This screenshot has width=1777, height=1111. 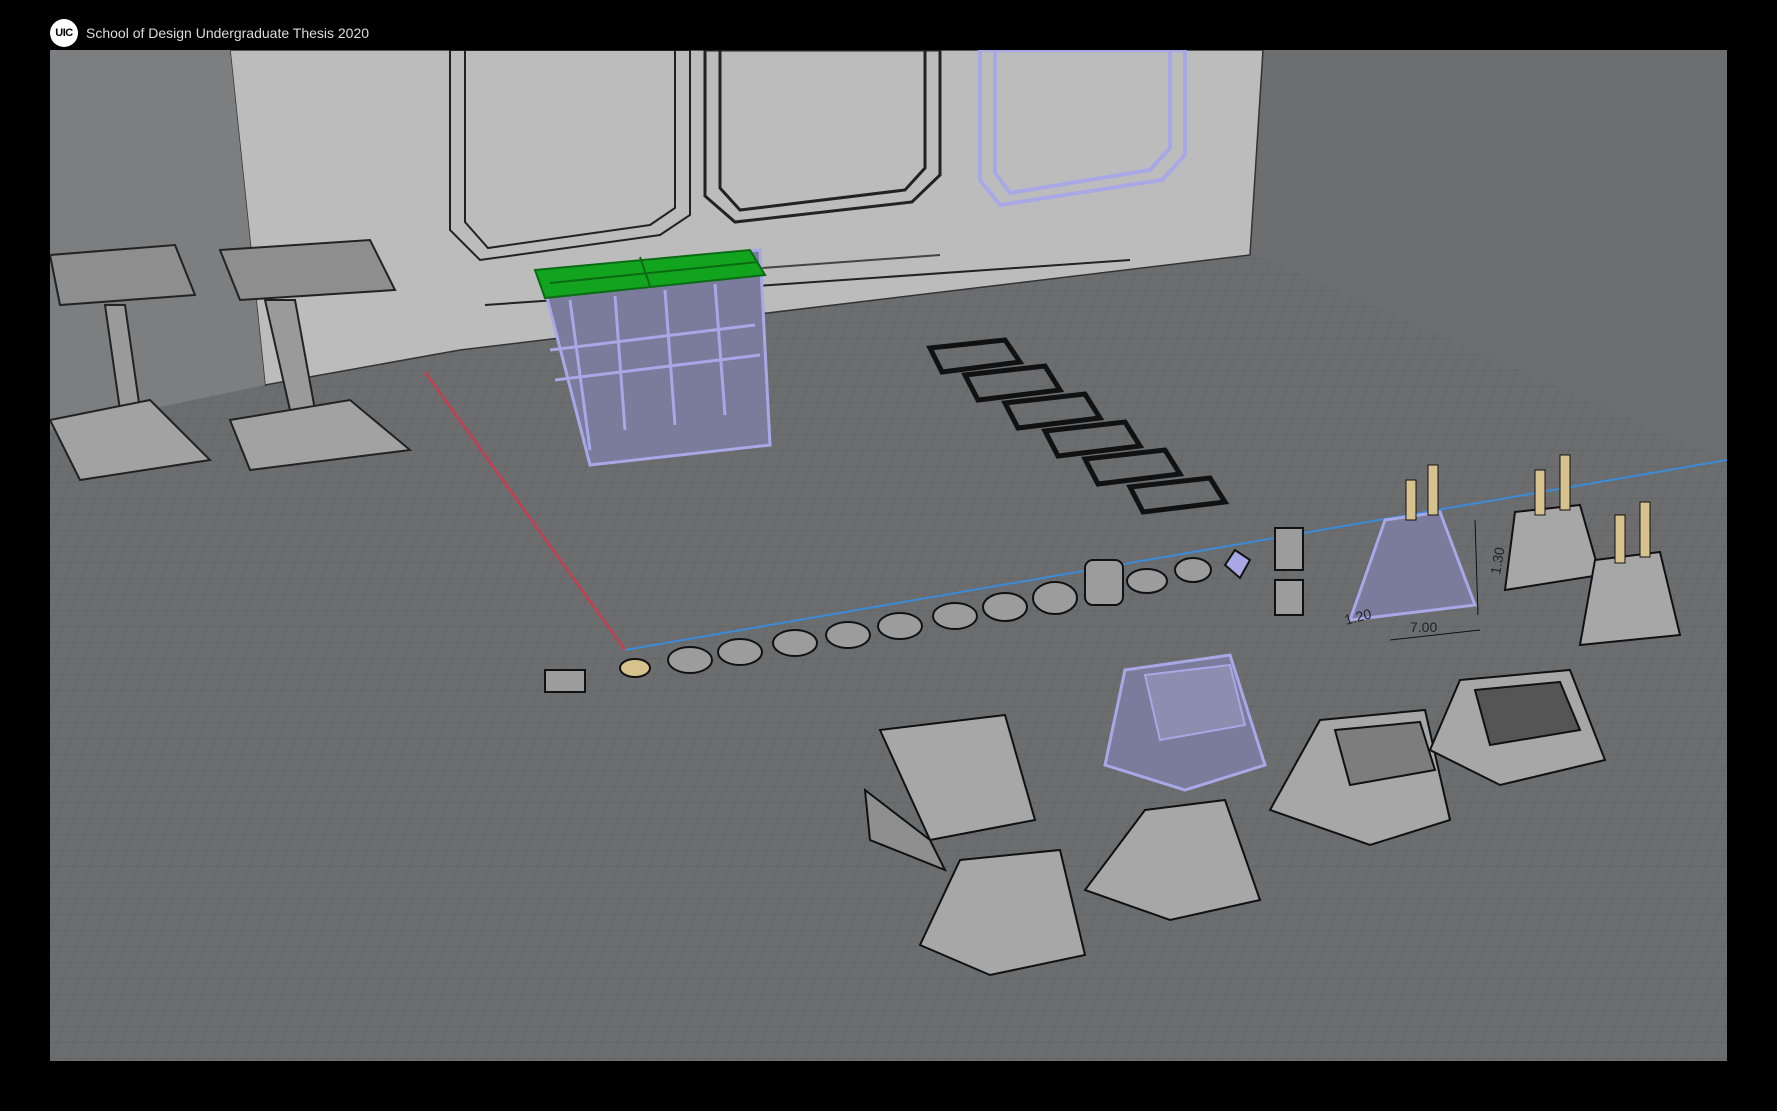 I want to click on uic-logo: UIC, so click(x=64, y=33).